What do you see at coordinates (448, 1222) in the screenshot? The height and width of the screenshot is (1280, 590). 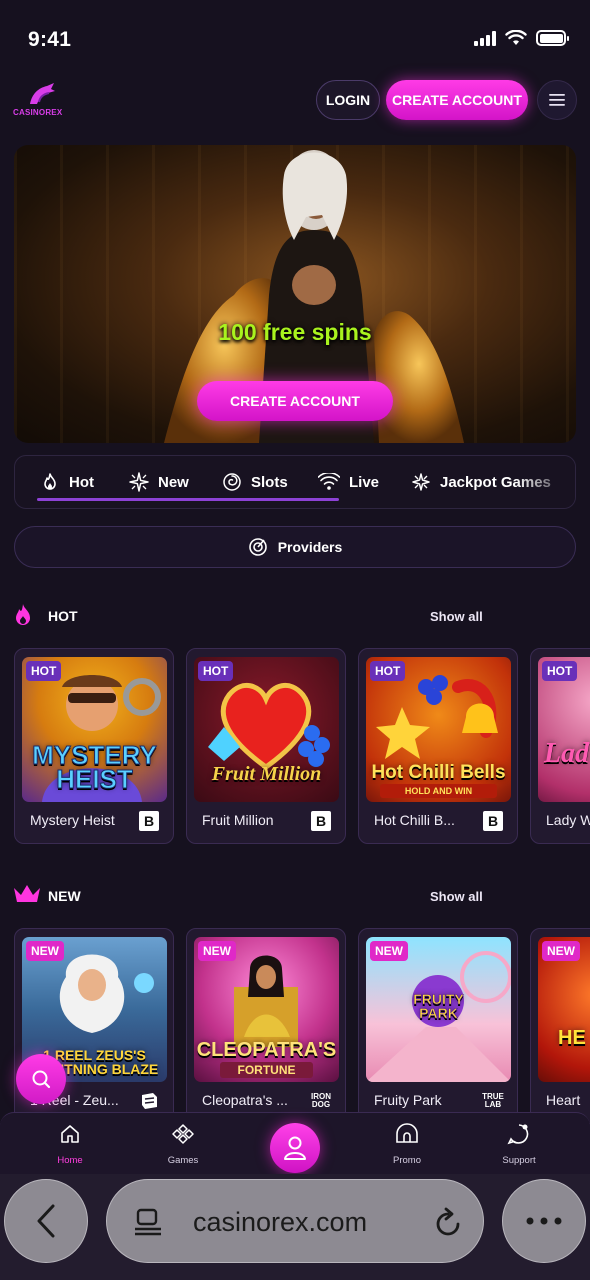 I see `reload-icon` at bounding box center [448, 1222].